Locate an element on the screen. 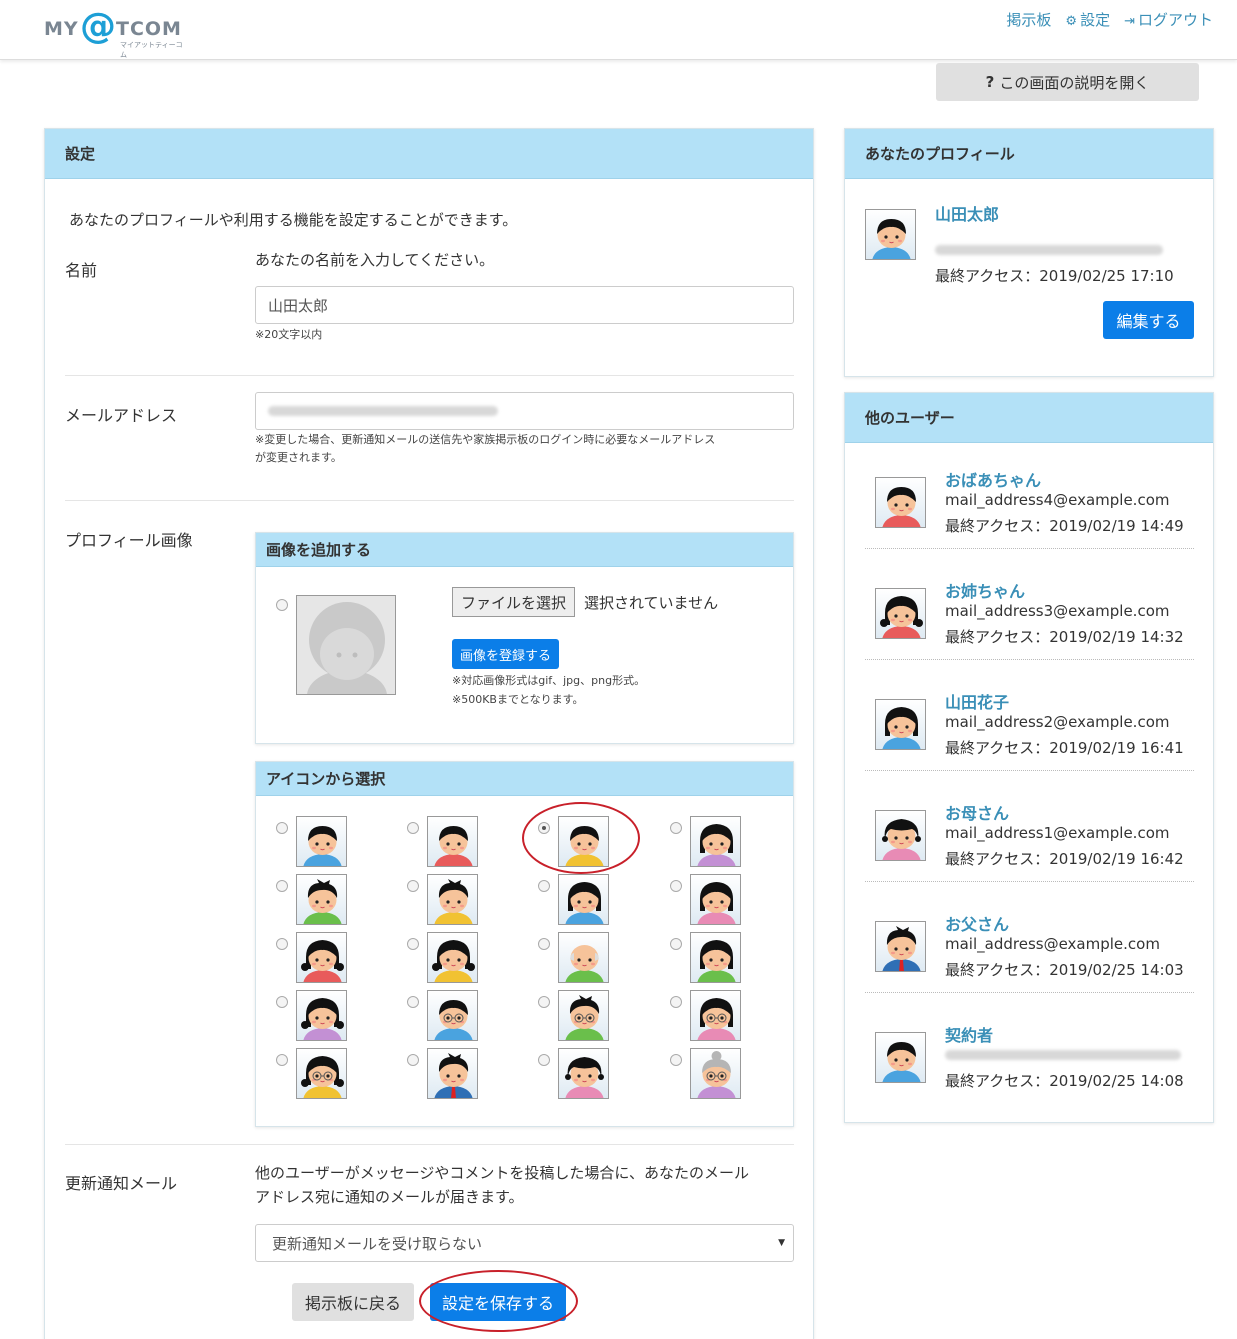 The image size is (1237, 1339). user-name: 契約者 is located at coordinates (969, 1034).